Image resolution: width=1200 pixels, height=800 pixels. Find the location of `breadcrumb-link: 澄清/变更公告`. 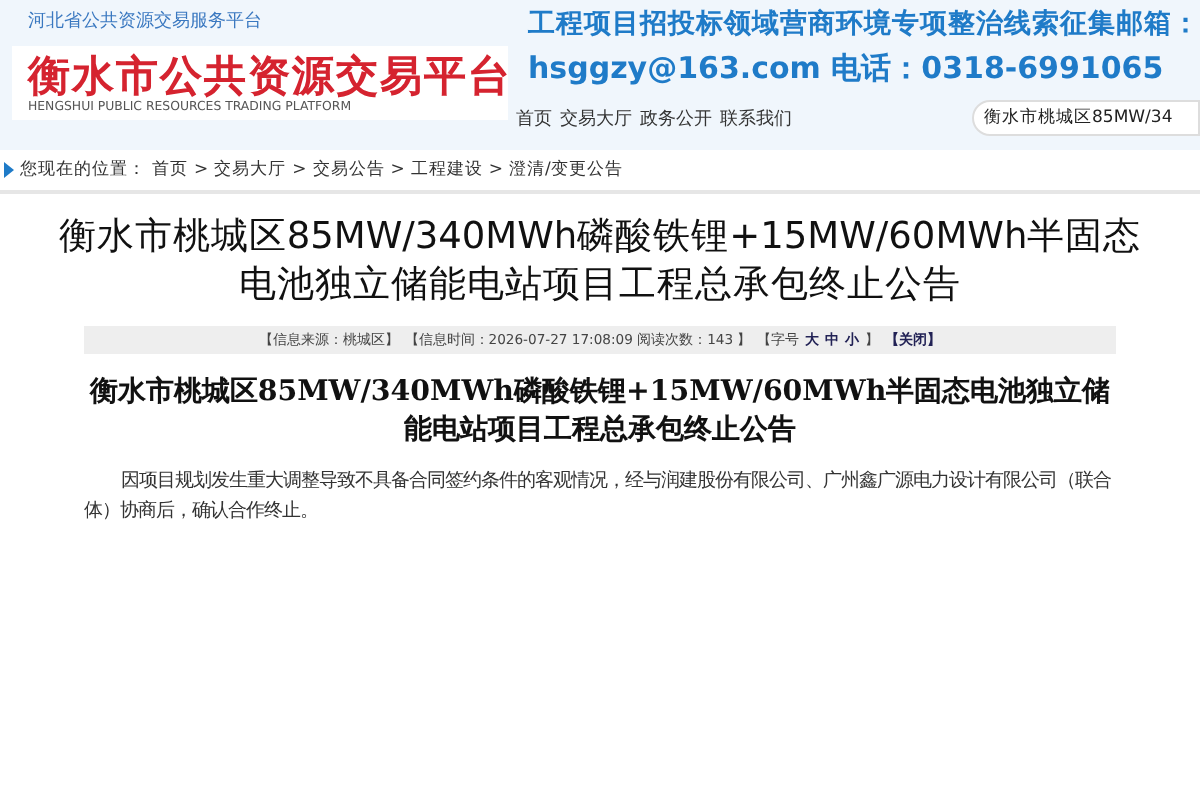

breadcrumb-link: 澄清/变更公告 is located at coordinates (566, 170).